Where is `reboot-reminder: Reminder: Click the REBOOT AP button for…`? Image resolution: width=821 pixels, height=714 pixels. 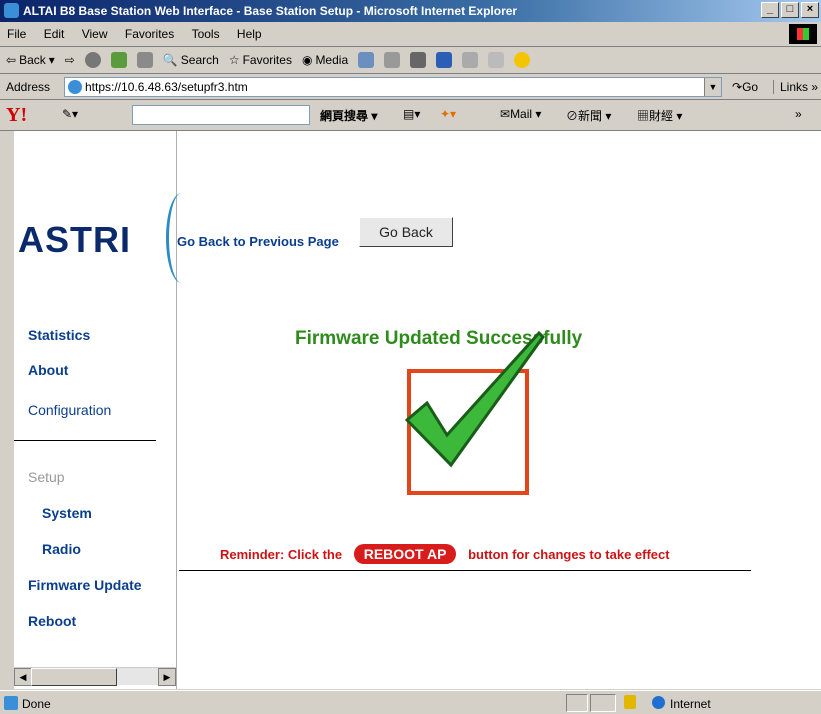 reboot-reminder: Reminder: Click the REBOOT AP button for… is located at coordinates (445, 554).